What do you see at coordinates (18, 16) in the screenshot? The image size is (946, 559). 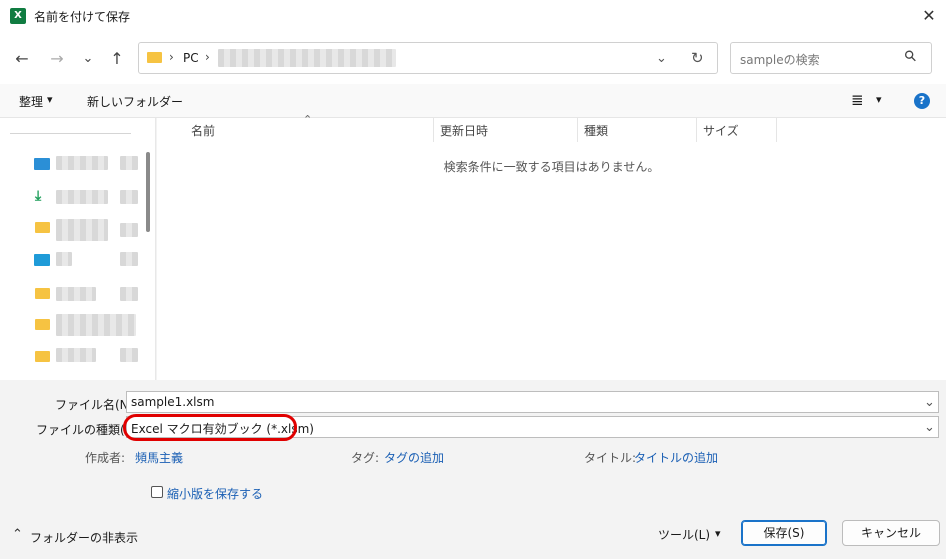 I see `excel-icon: X` at bounding box center [18, 16].